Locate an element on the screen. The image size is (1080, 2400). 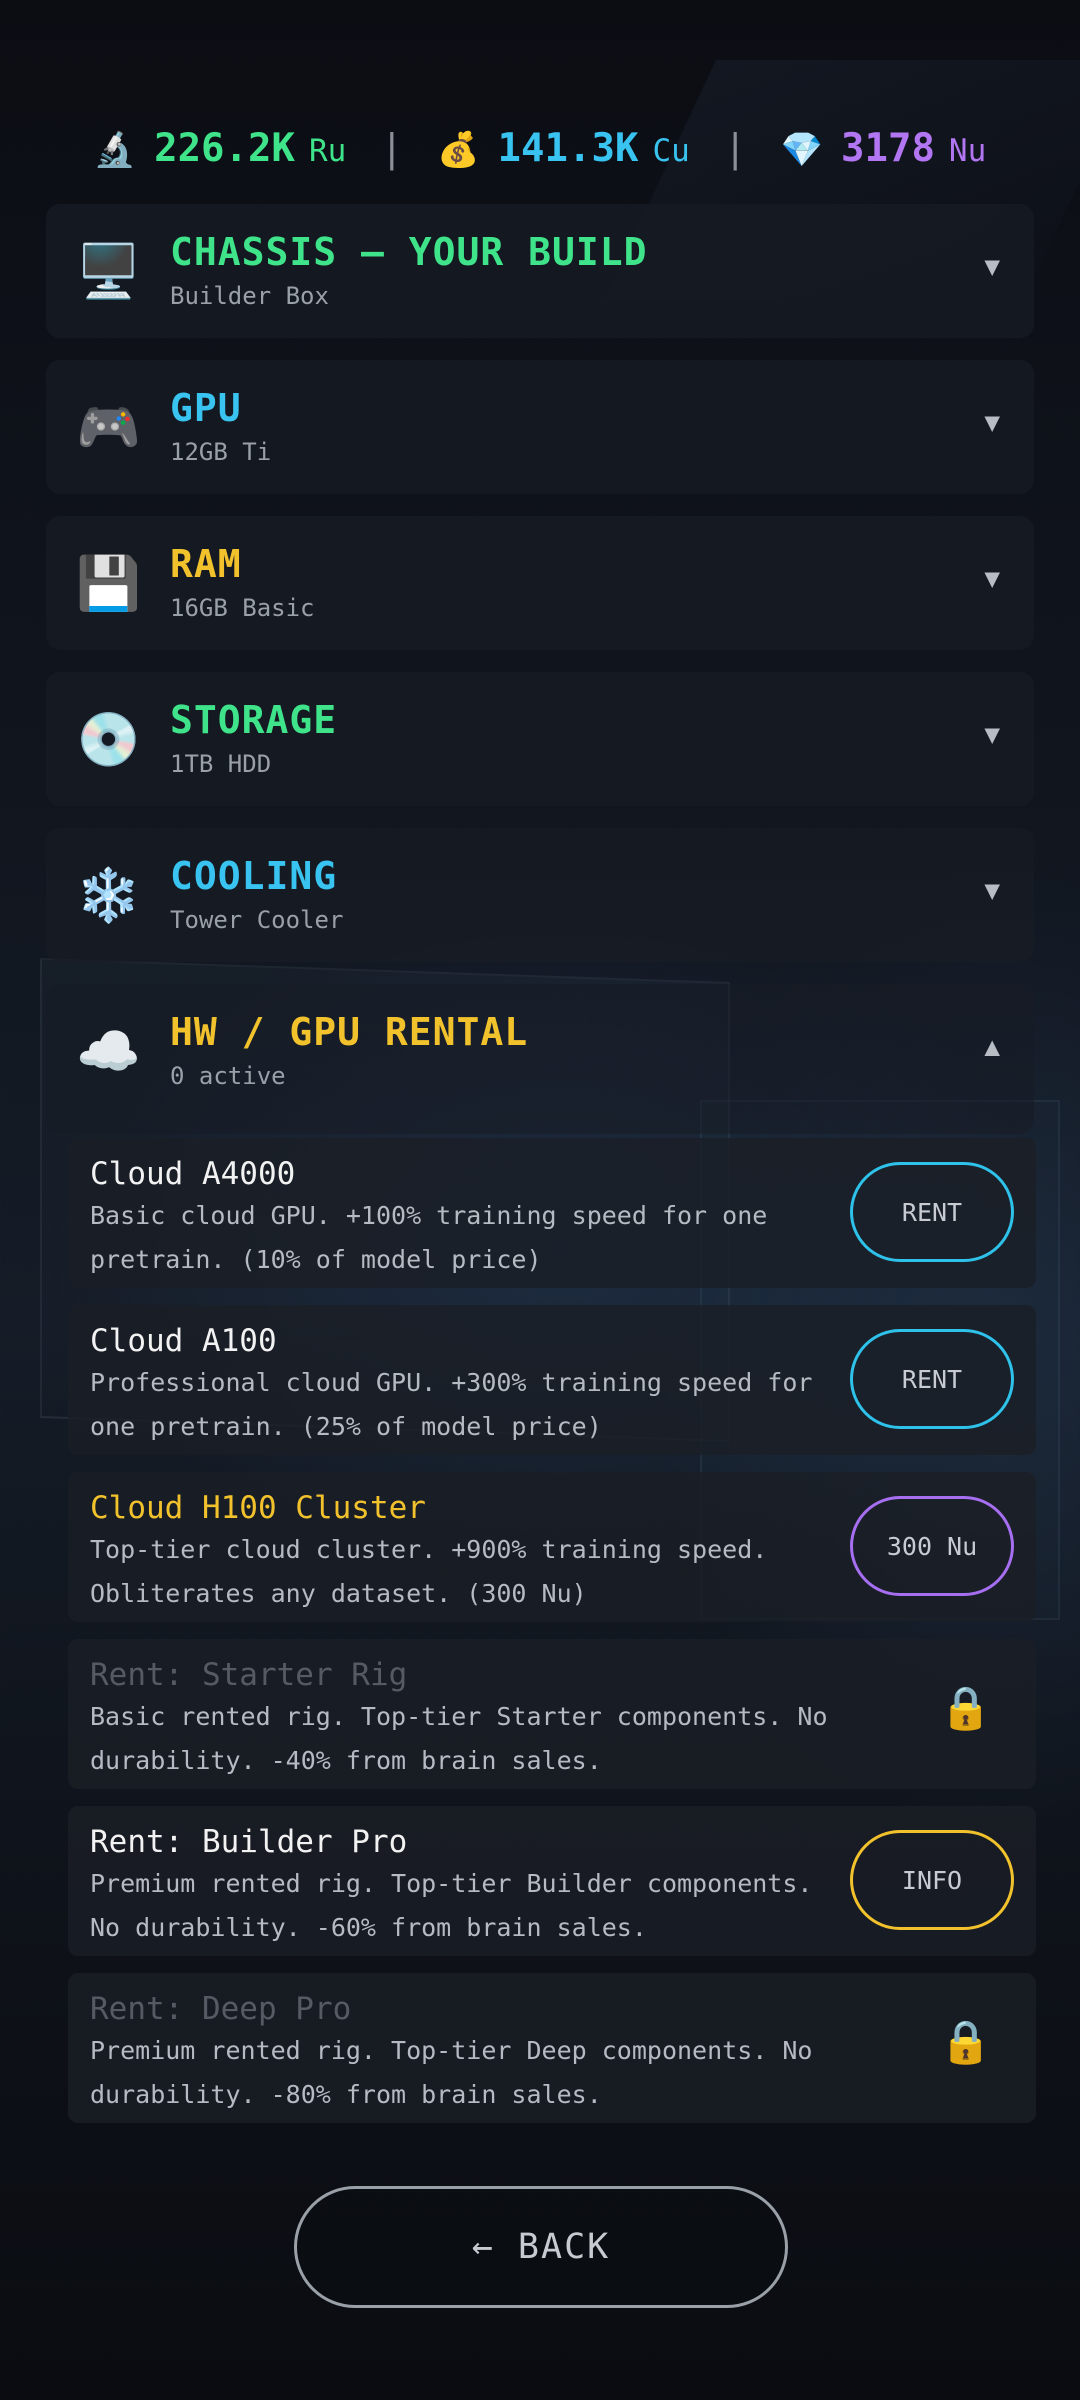
rental-title: Cloud A4000 is located at coordinates (193, 1174).